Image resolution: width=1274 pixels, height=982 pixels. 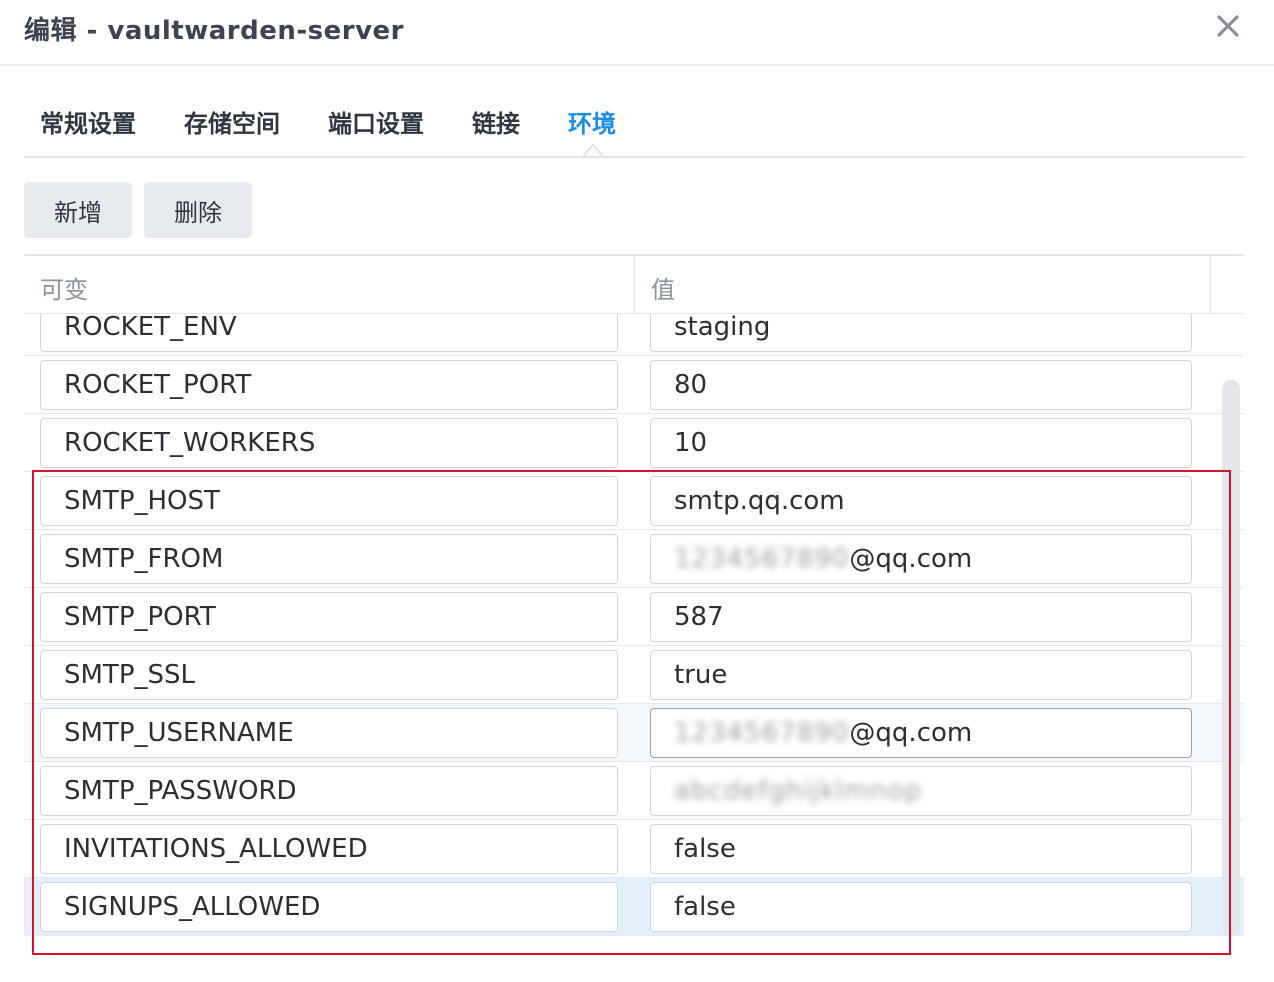 What do you see at coordinates (634, 335) in the screenshot?
I see `table-row: ROCKET_ENV staging` at bounding box center [634, 335].